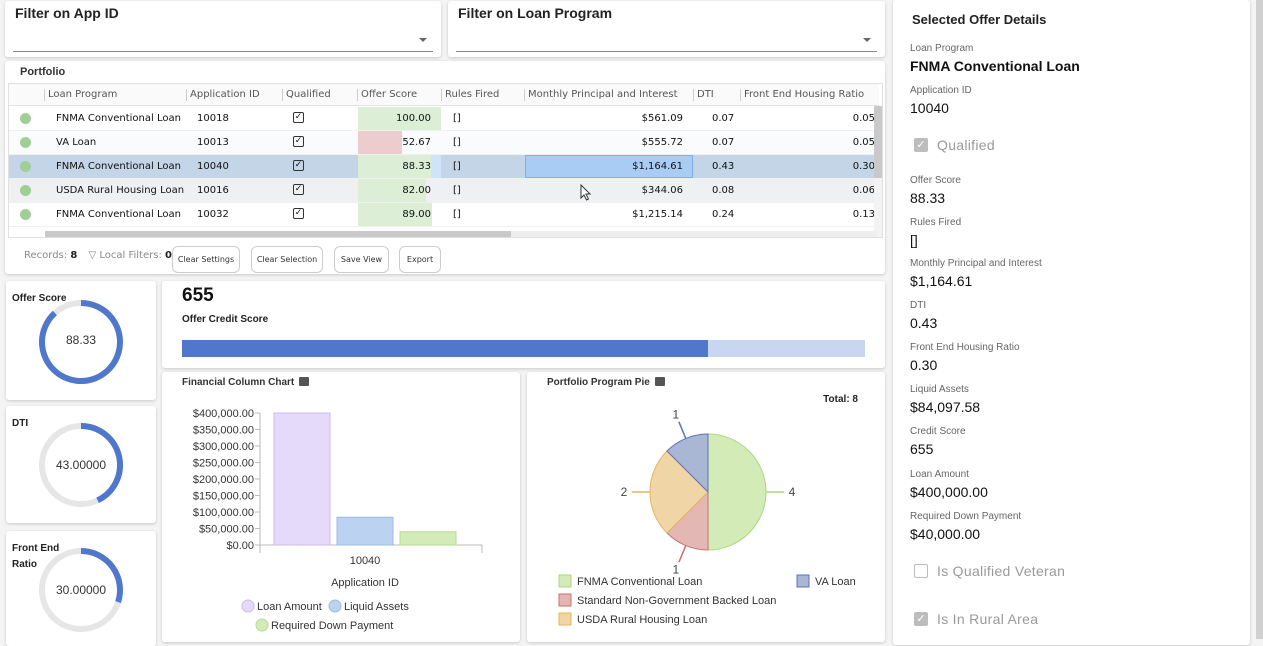 This screenshot has height=646, width=1263. Describe the element at coordinates (278, 234) in the screenshot. I see `horizontal-scrollbar-thumb` at that location.